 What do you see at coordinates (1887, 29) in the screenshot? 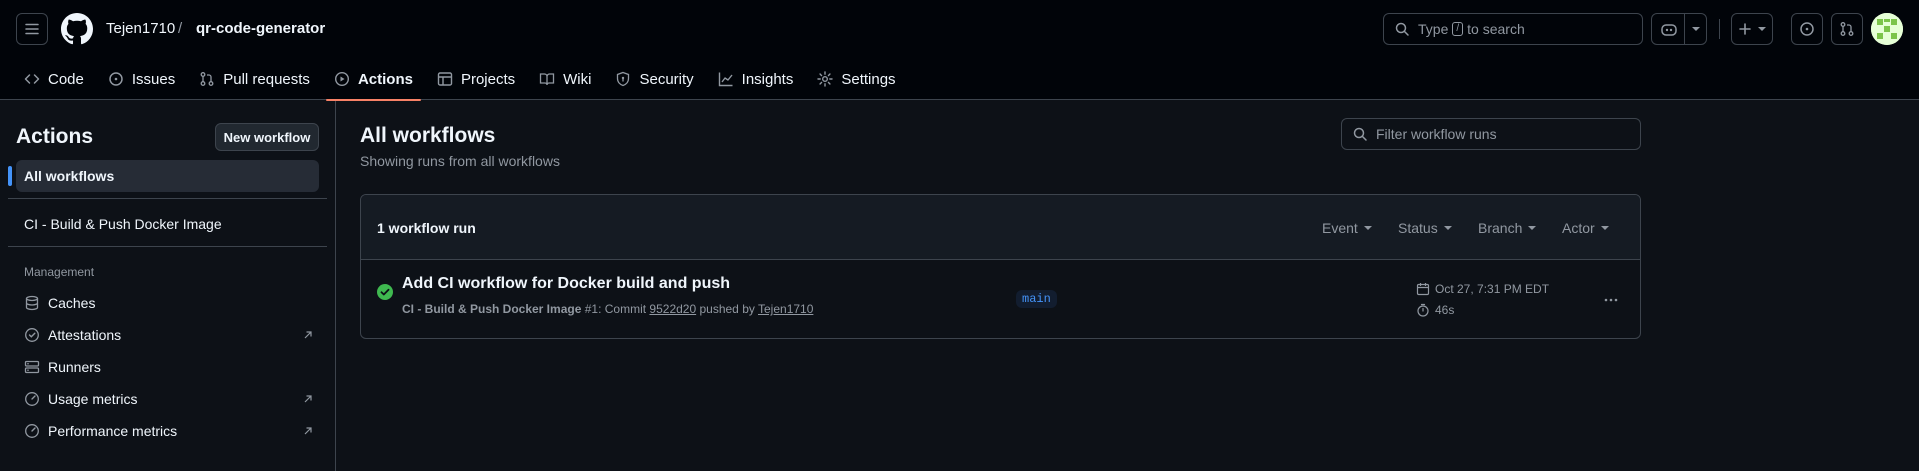
I see `avatar` at bounding box center [1887, 29].